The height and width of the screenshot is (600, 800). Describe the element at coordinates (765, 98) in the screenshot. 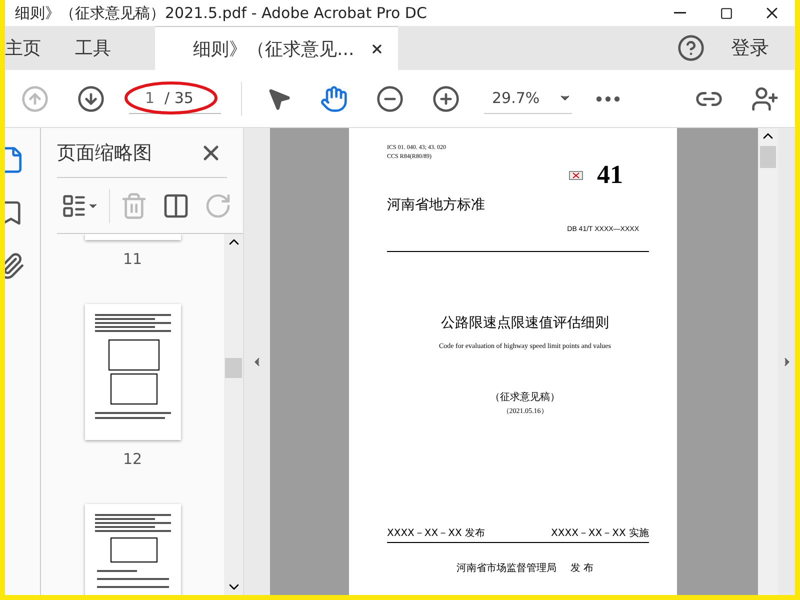

I see `add-user-icon` at that location.